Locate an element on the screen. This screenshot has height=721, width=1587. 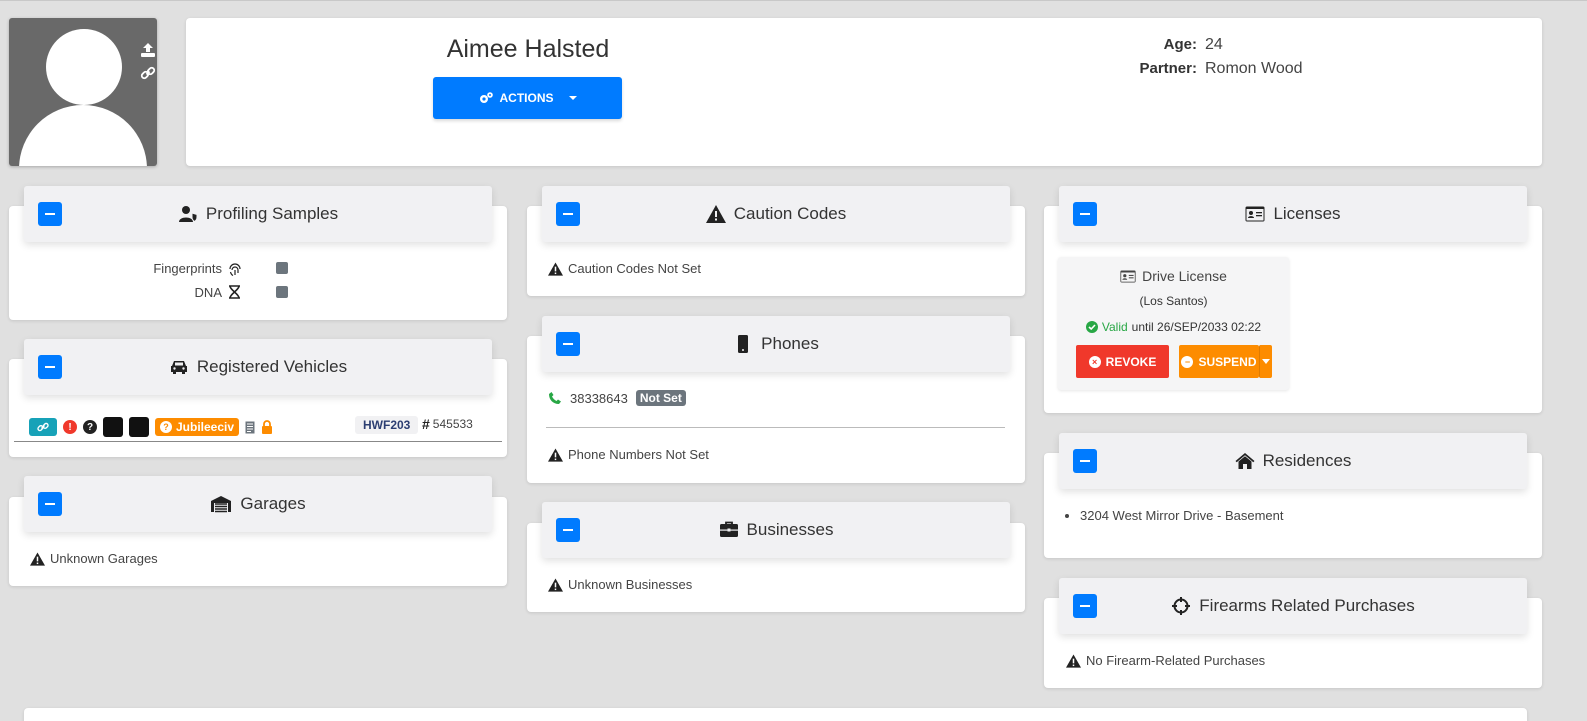
license-valid-until: until 26/SEP/2033 02:22 is located at coordinates (1196, 327).